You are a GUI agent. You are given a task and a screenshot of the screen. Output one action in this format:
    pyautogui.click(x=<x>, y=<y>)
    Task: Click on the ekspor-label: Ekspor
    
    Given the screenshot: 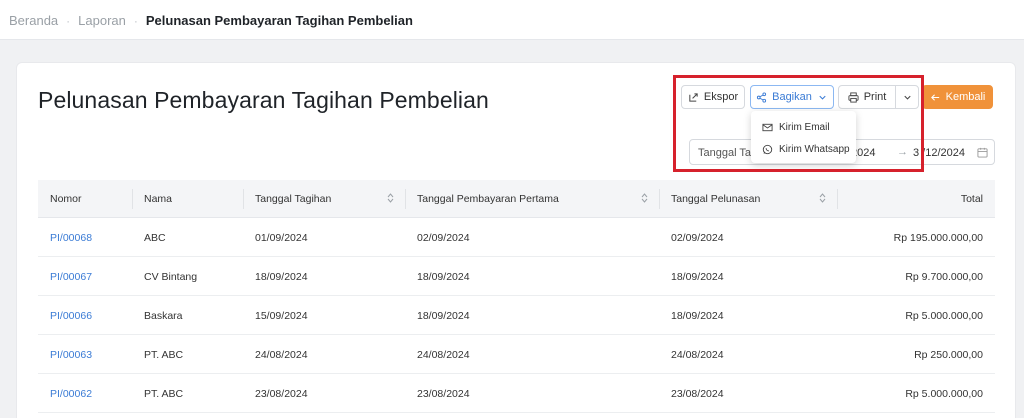 What is the action you would take?
    pyautogui.click(x=721, y=97)
    